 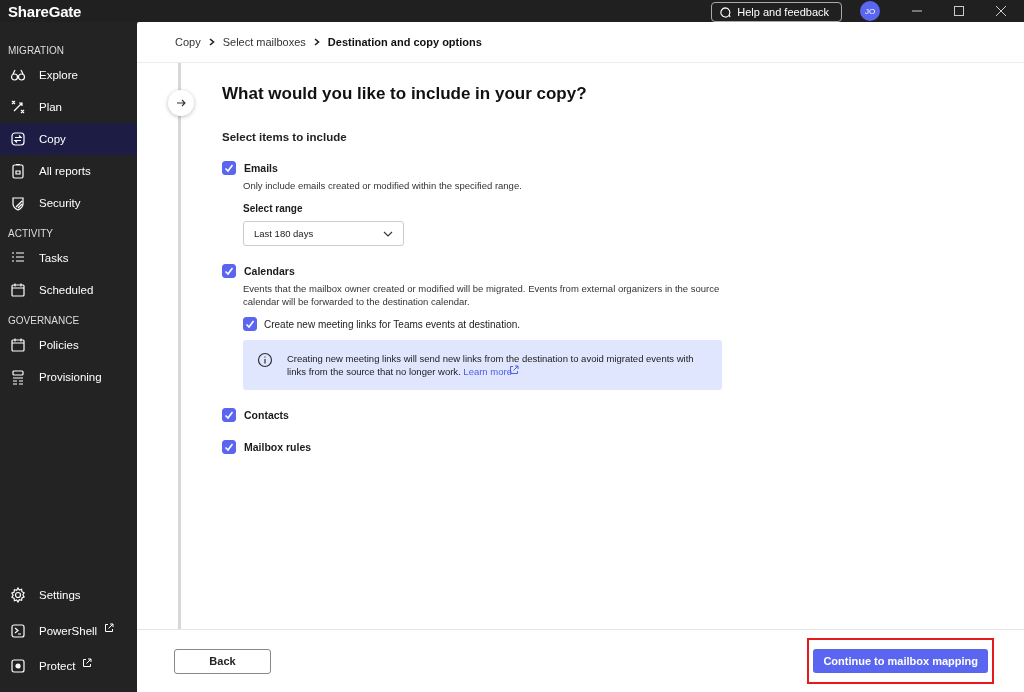 I want to click on plan-icon, so click(x=18, y=107).